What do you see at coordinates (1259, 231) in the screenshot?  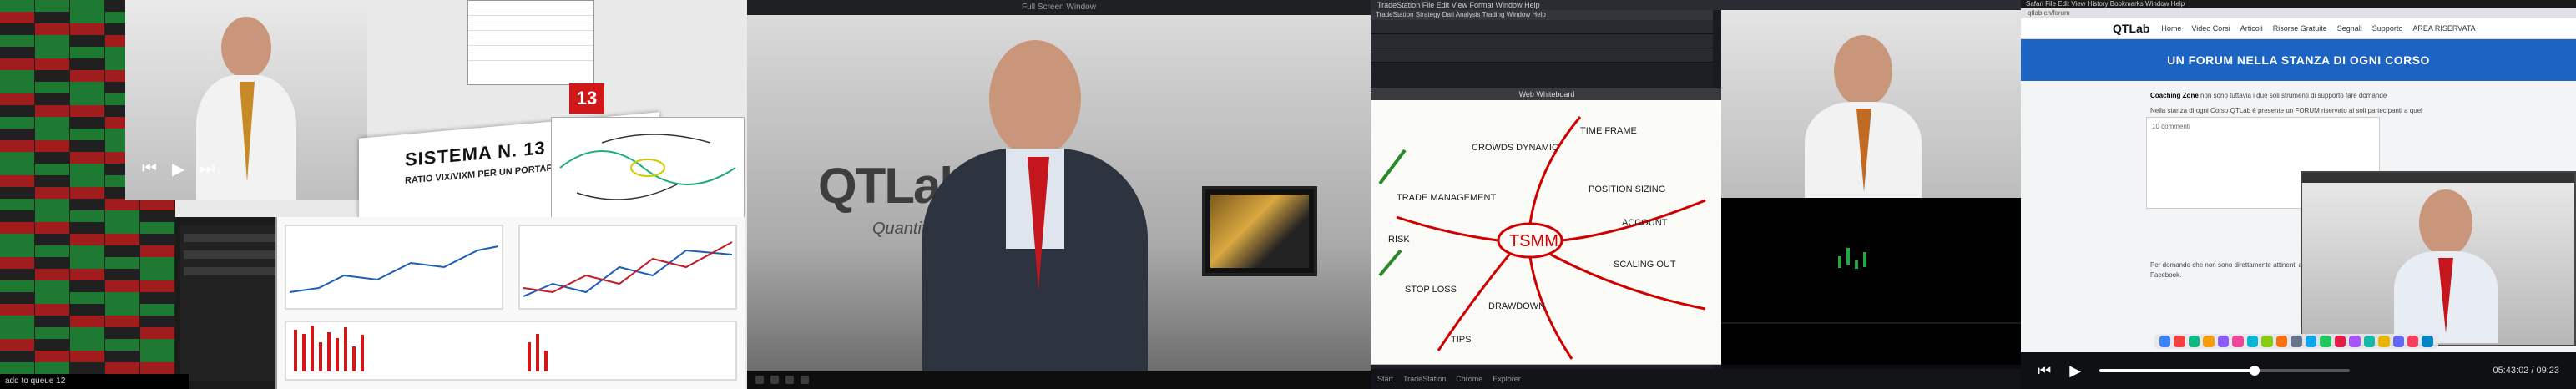 I see `studio-monitor` at bounding box center [1259, 231].